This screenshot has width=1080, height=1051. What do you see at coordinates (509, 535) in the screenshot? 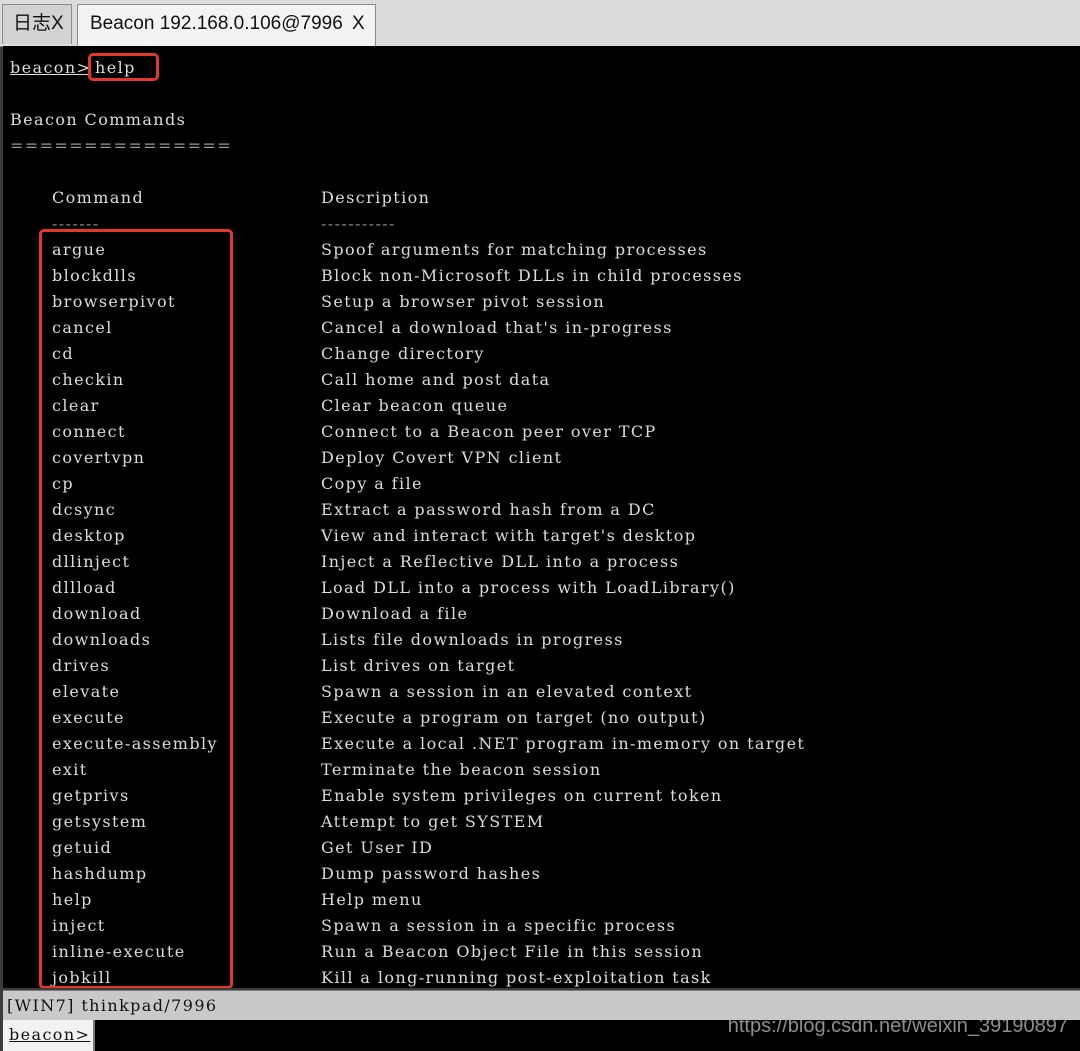
I see `command-description: View and interact with target's desktop` at bounding box center [509, 535].